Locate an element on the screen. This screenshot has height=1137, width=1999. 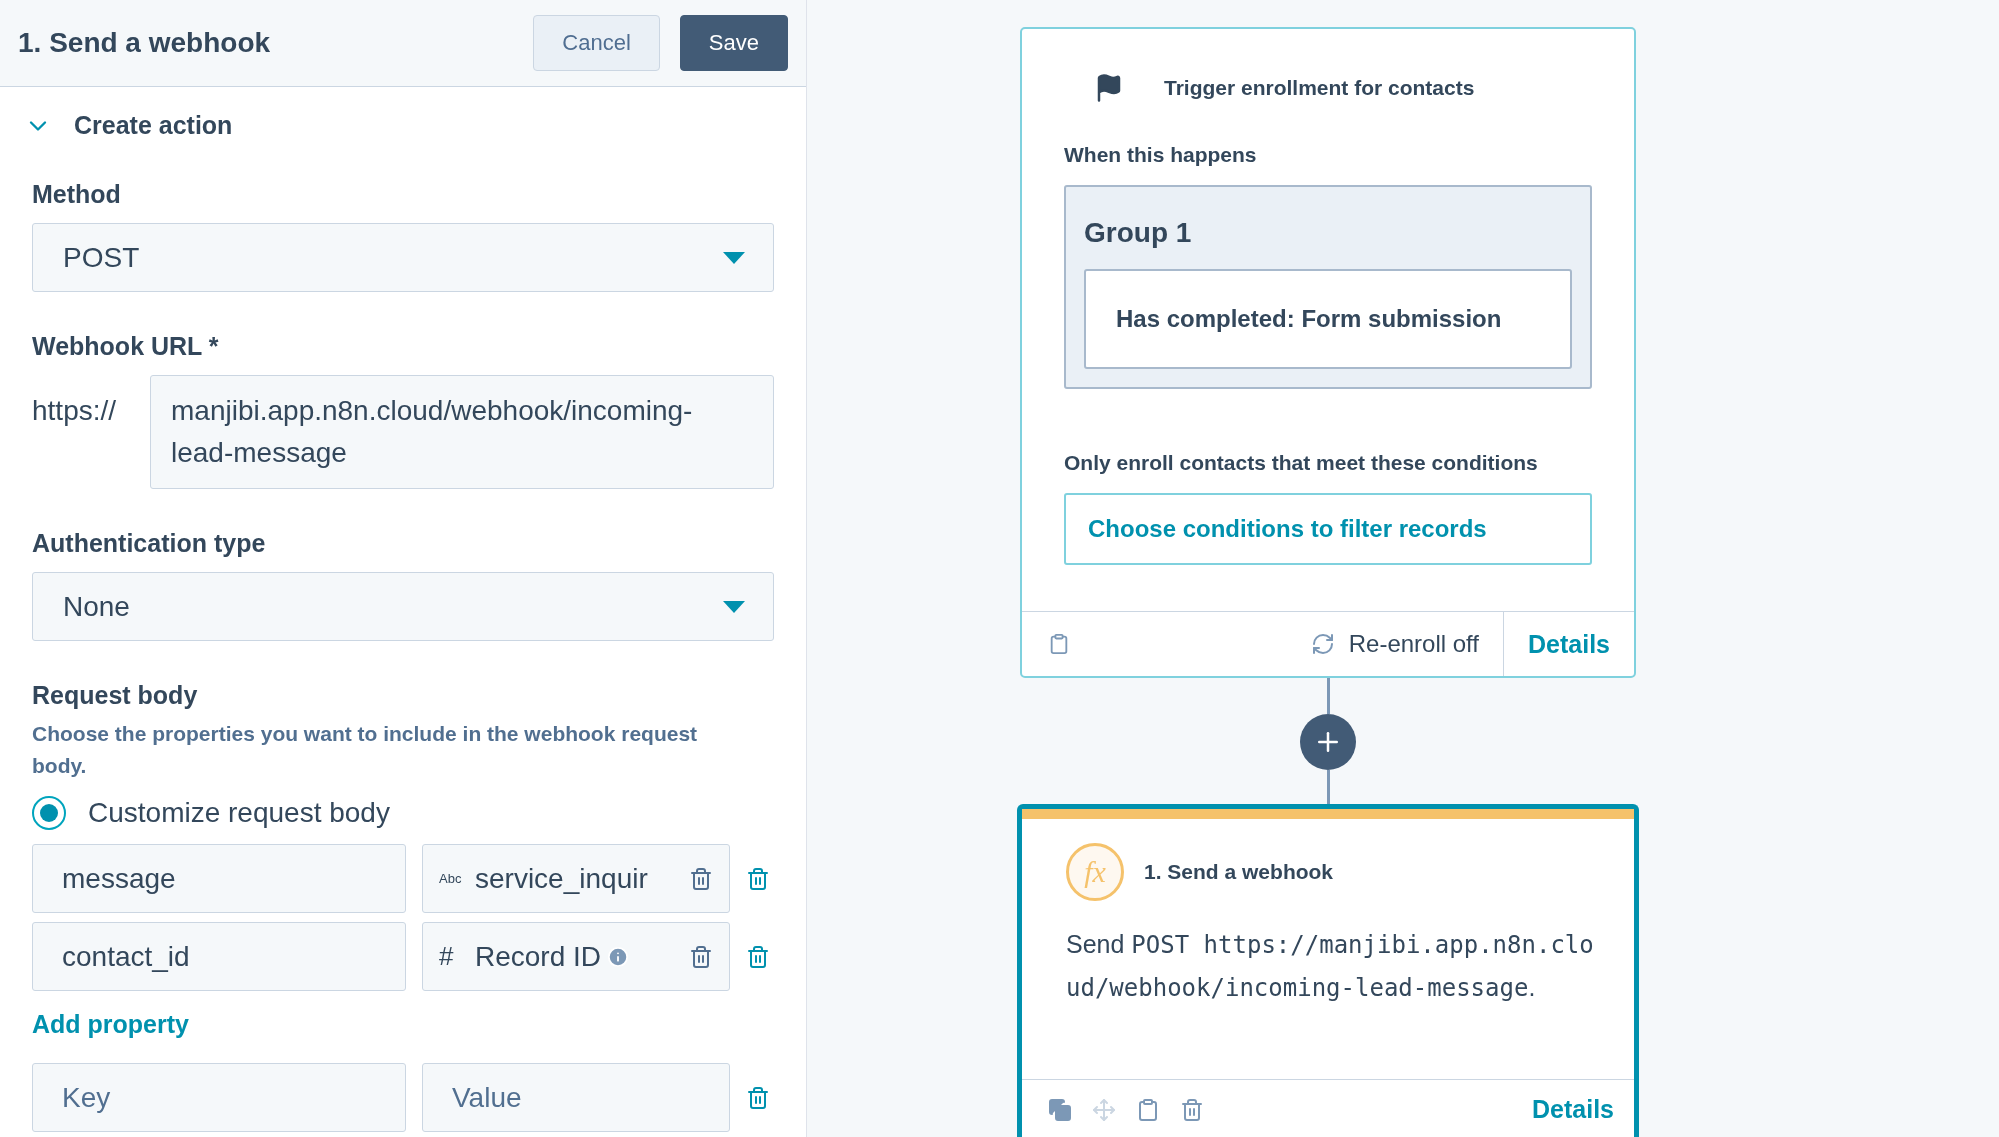
value-field: Abc service_inquir is located at coordinates (576, 878).